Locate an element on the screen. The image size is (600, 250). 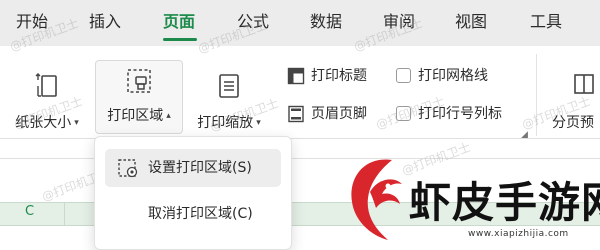
print-area-label: 打印区域 is located at coordinates (135, 116).